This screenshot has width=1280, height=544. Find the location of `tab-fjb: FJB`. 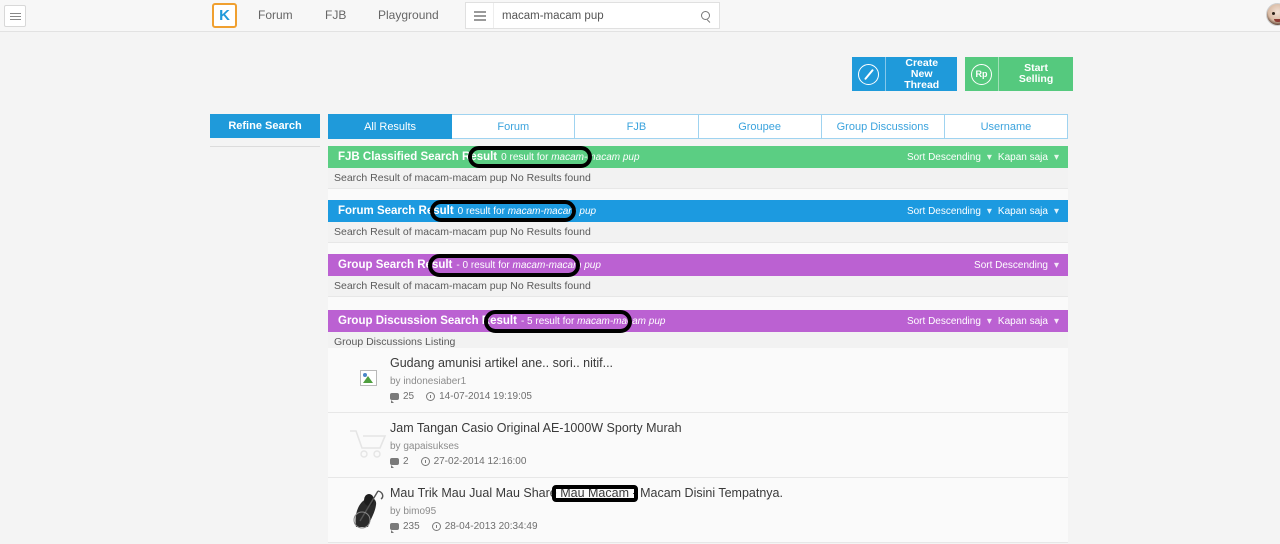

tab-fjb: FJB is located at coordinates (637, 126).